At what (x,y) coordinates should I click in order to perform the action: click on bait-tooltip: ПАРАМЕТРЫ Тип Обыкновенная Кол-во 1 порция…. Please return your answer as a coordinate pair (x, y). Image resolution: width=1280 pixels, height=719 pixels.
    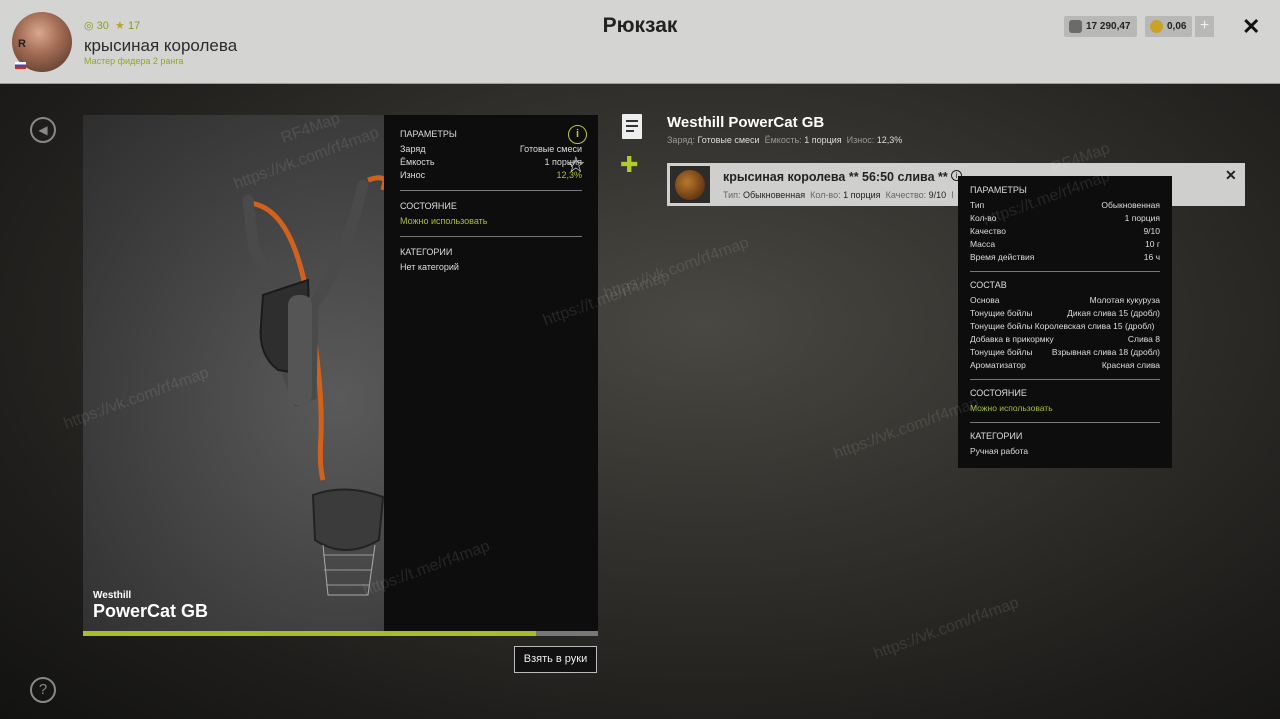
    Looking at the image, I should click on (1065, 322).